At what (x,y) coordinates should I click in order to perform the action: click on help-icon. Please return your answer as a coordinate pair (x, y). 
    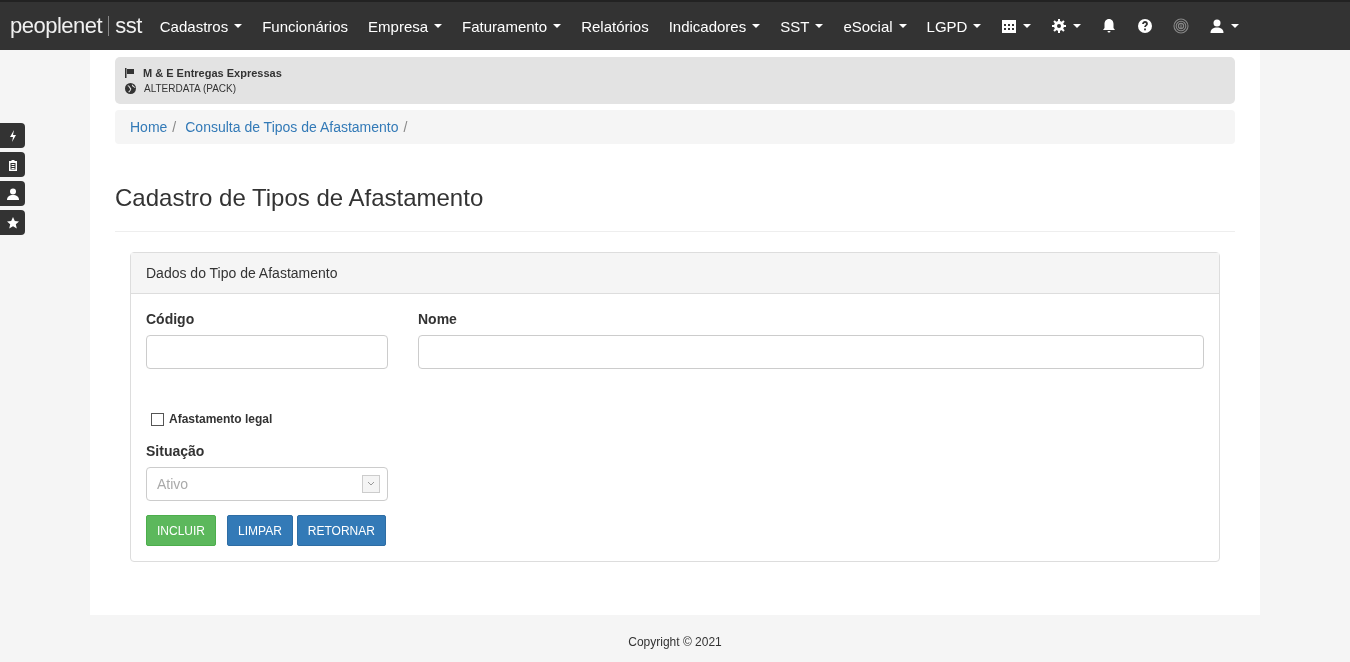
    Looking at the image, I should click on (1145, 26).